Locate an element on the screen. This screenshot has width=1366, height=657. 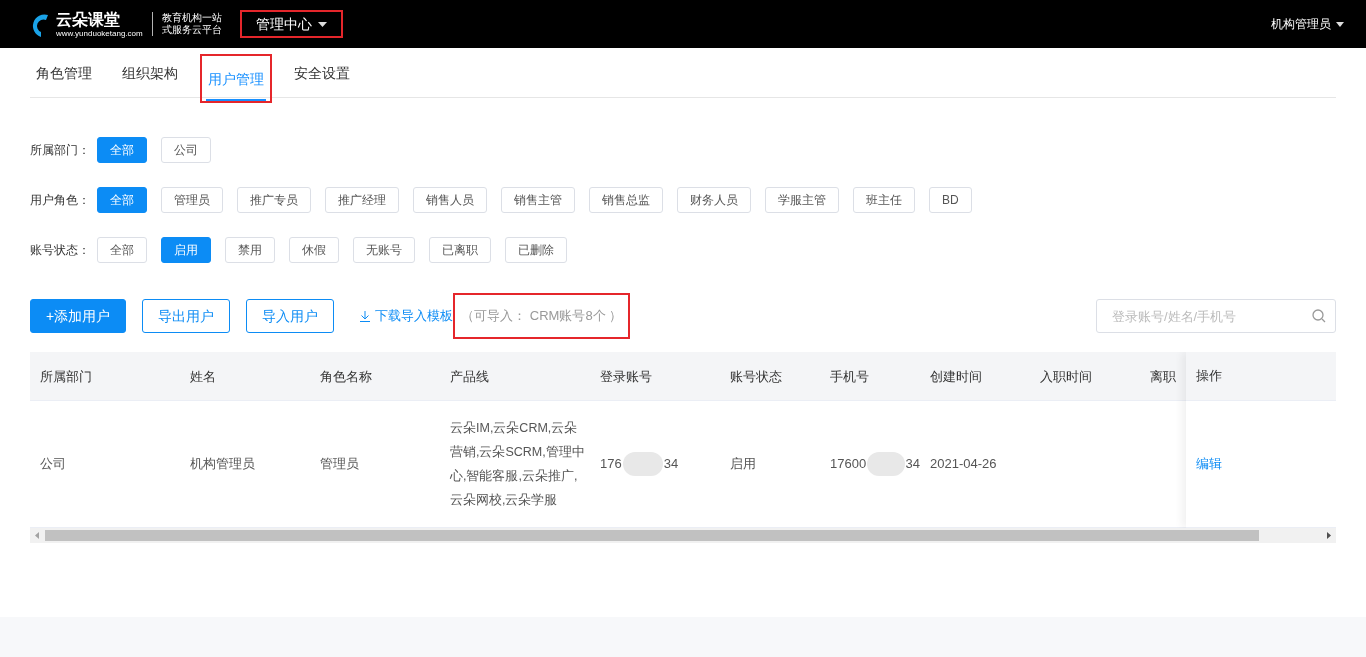
filter-label: 账号状态： is located at coordinates (60, 250).